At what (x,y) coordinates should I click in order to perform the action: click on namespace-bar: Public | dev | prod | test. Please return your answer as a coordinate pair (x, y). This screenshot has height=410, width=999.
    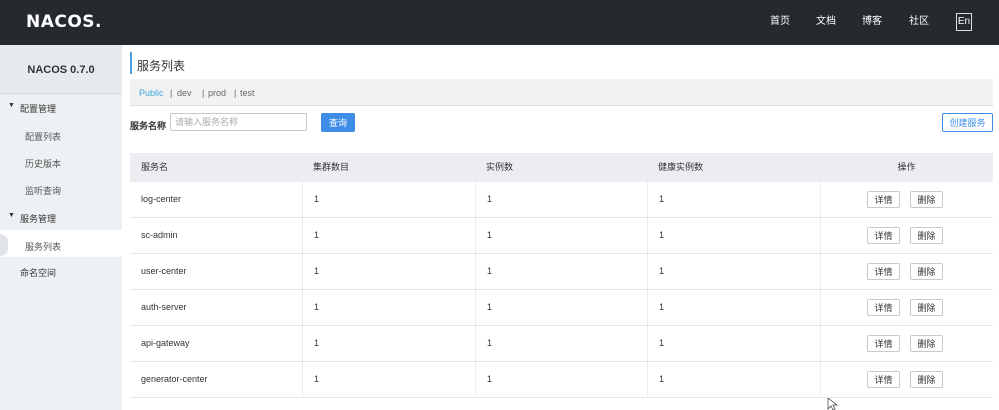
    Looking at the image, I should click on (561, 92).